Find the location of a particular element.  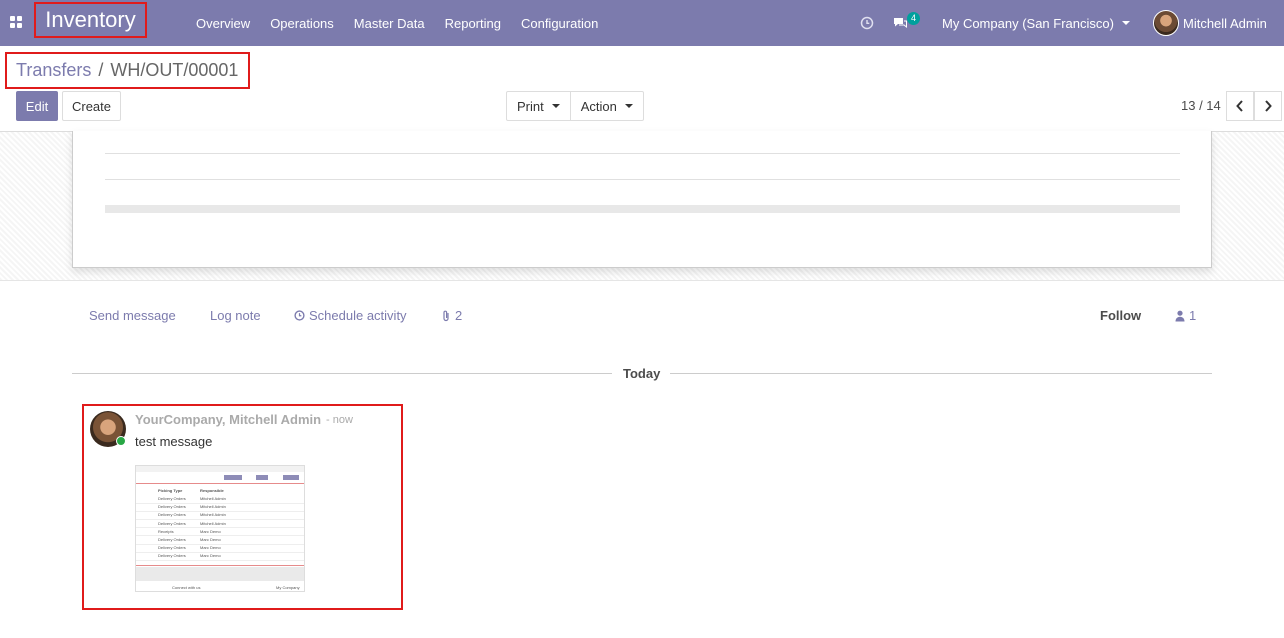

online-status-icon is located at coordinates (121, 441).